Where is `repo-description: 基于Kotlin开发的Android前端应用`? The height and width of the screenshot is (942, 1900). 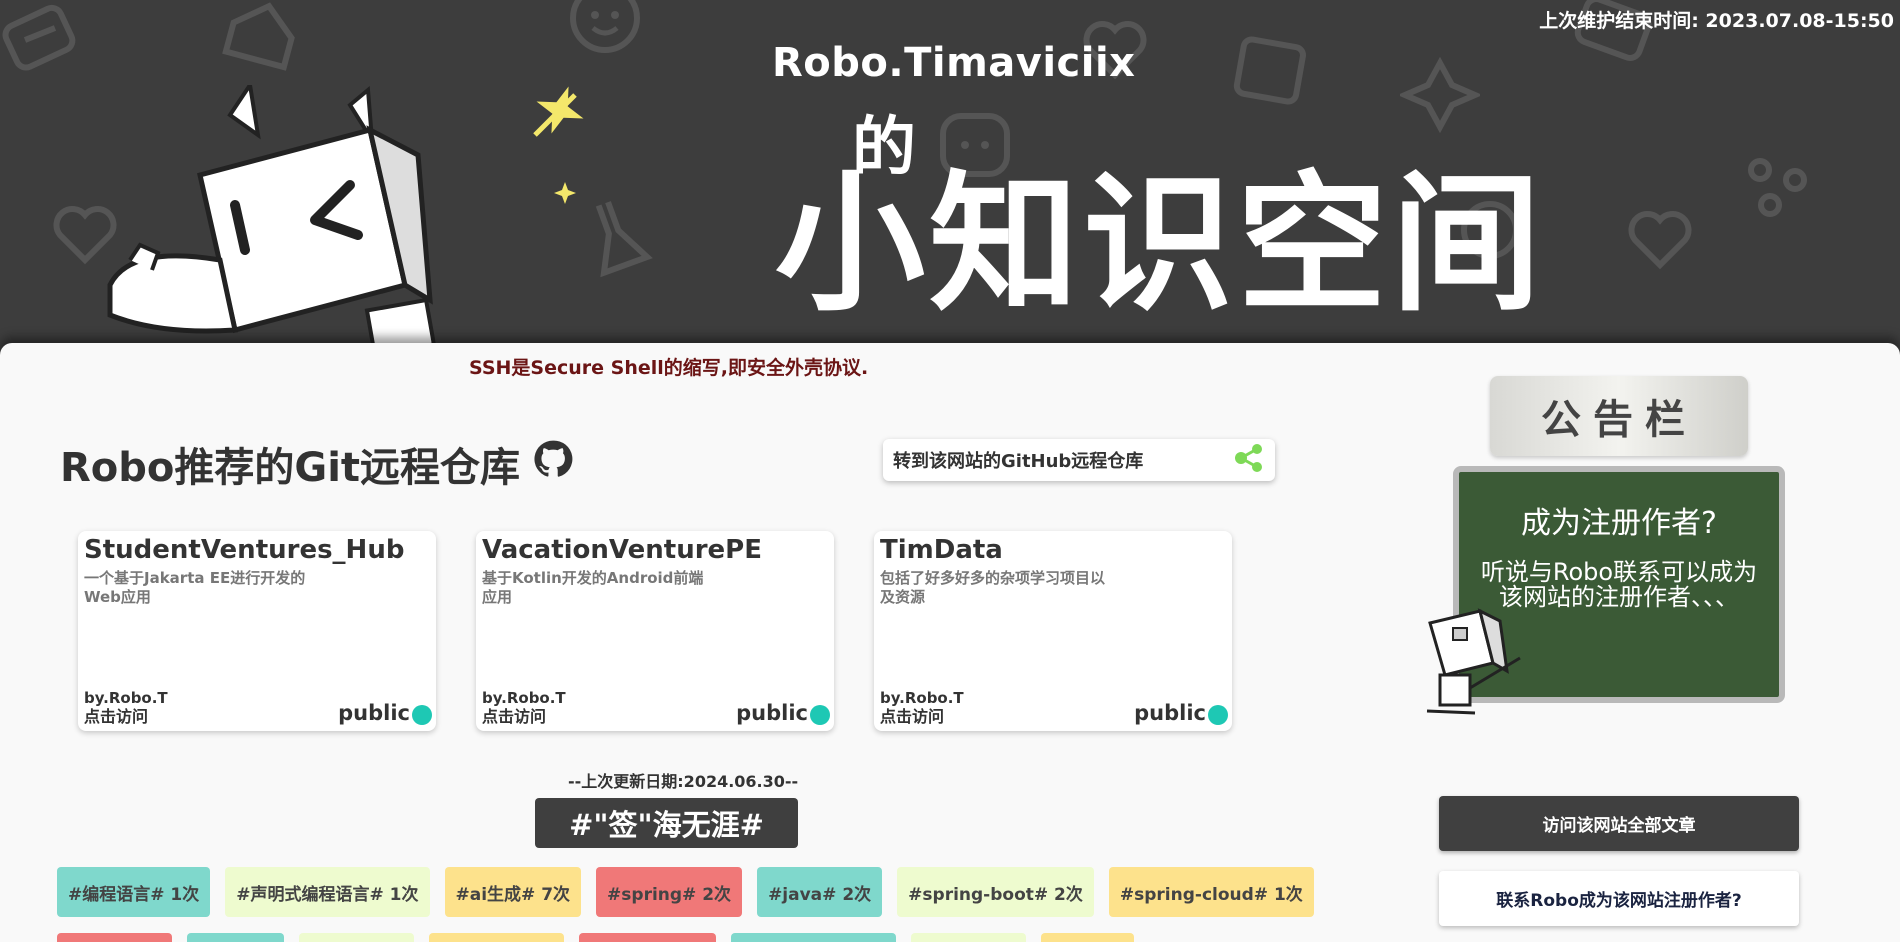 repo-description: 基于Kotlin开发的Android前端应用 is located at coordinates (593, 587).